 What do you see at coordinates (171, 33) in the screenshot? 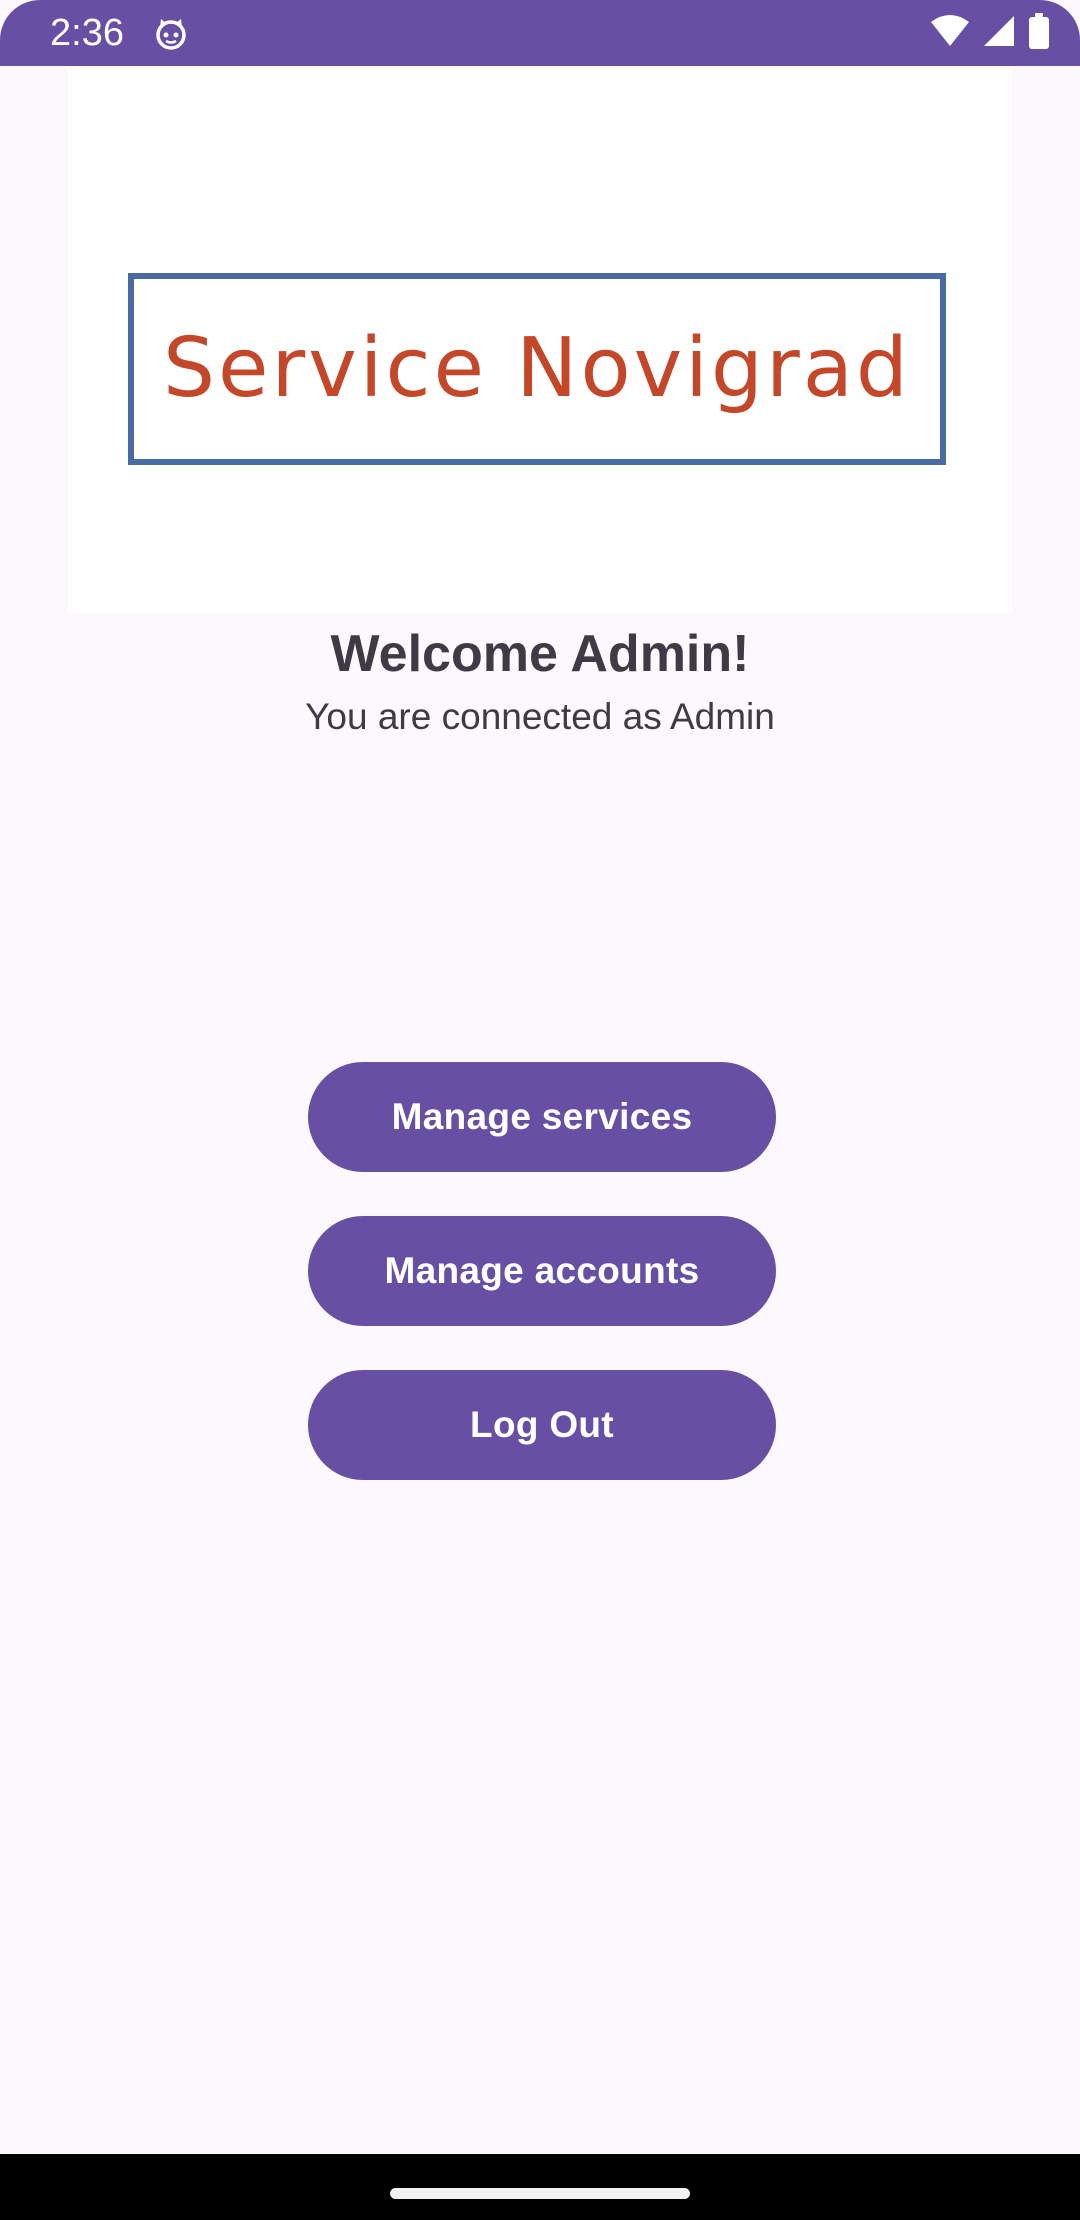
I see `cat-icon` at bounding box center [171, 33].